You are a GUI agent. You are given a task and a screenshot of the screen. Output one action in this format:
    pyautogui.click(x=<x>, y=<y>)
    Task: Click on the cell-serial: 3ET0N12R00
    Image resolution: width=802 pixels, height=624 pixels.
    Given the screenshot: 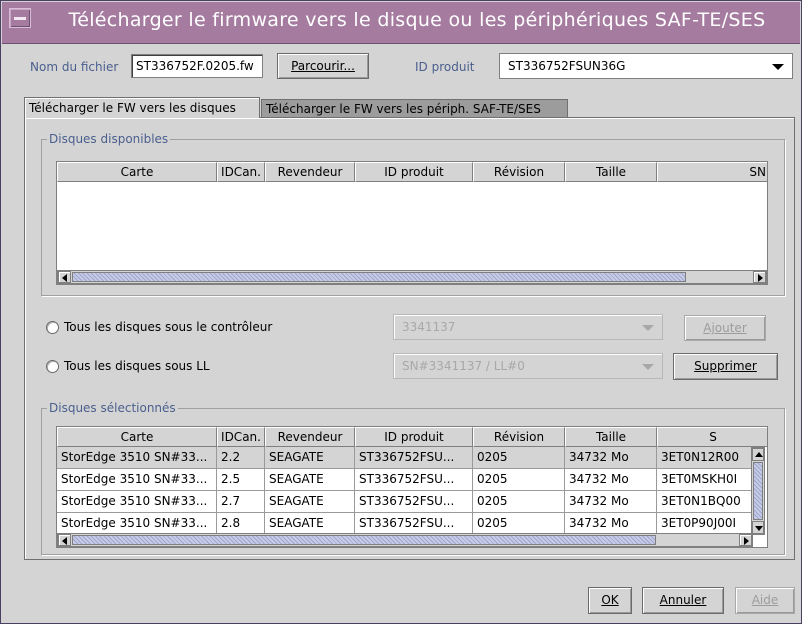 What is the action you would take?
    pyautogui.click(x=705, y=458)
    